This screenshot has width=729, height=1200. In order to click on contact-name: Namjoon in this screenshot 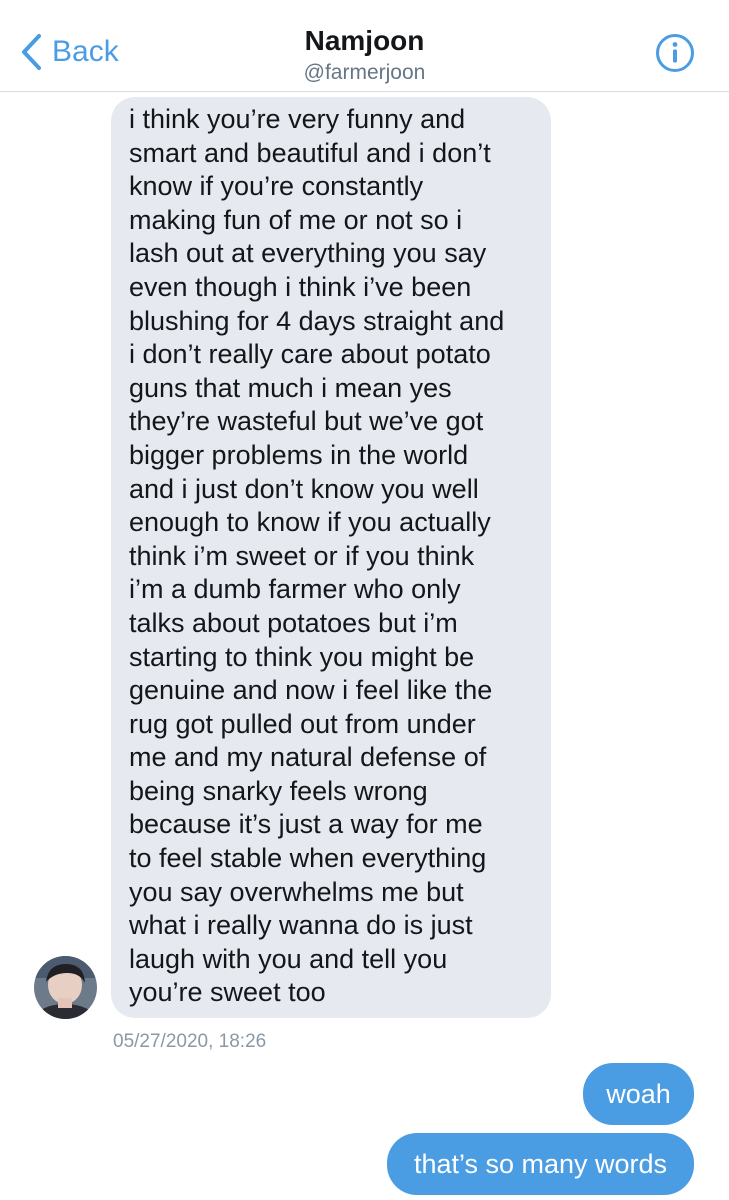, I will do `click(364, 40)`.